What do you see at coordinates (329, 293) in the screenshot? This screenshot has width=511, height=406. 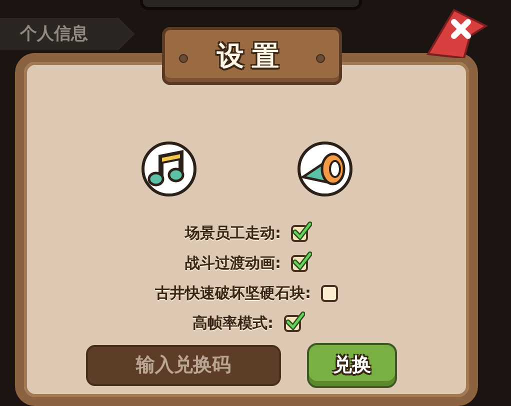 I see `checkbox` at bounding box center [329, 293].